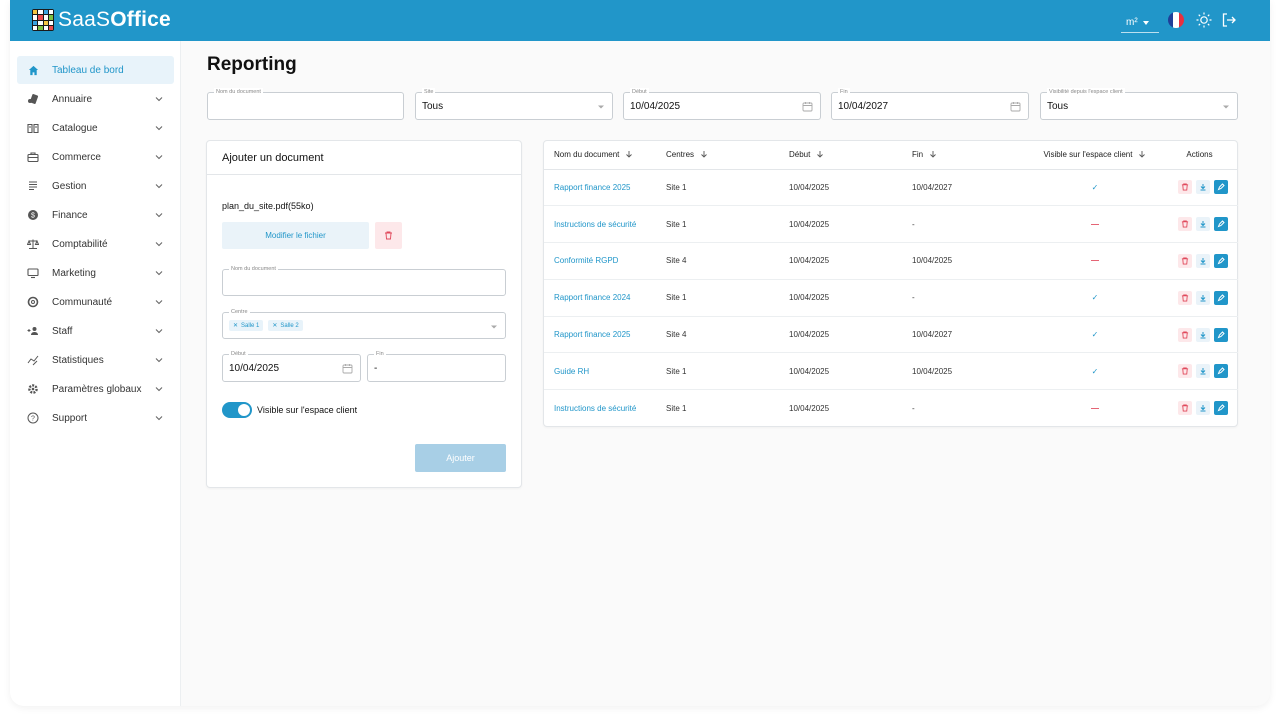 This screenshot has width=1280, height=728. I want to click on centre-multiselect: Centre ✕ Salle 1 ✕ Salle 2, so click(364, 323).